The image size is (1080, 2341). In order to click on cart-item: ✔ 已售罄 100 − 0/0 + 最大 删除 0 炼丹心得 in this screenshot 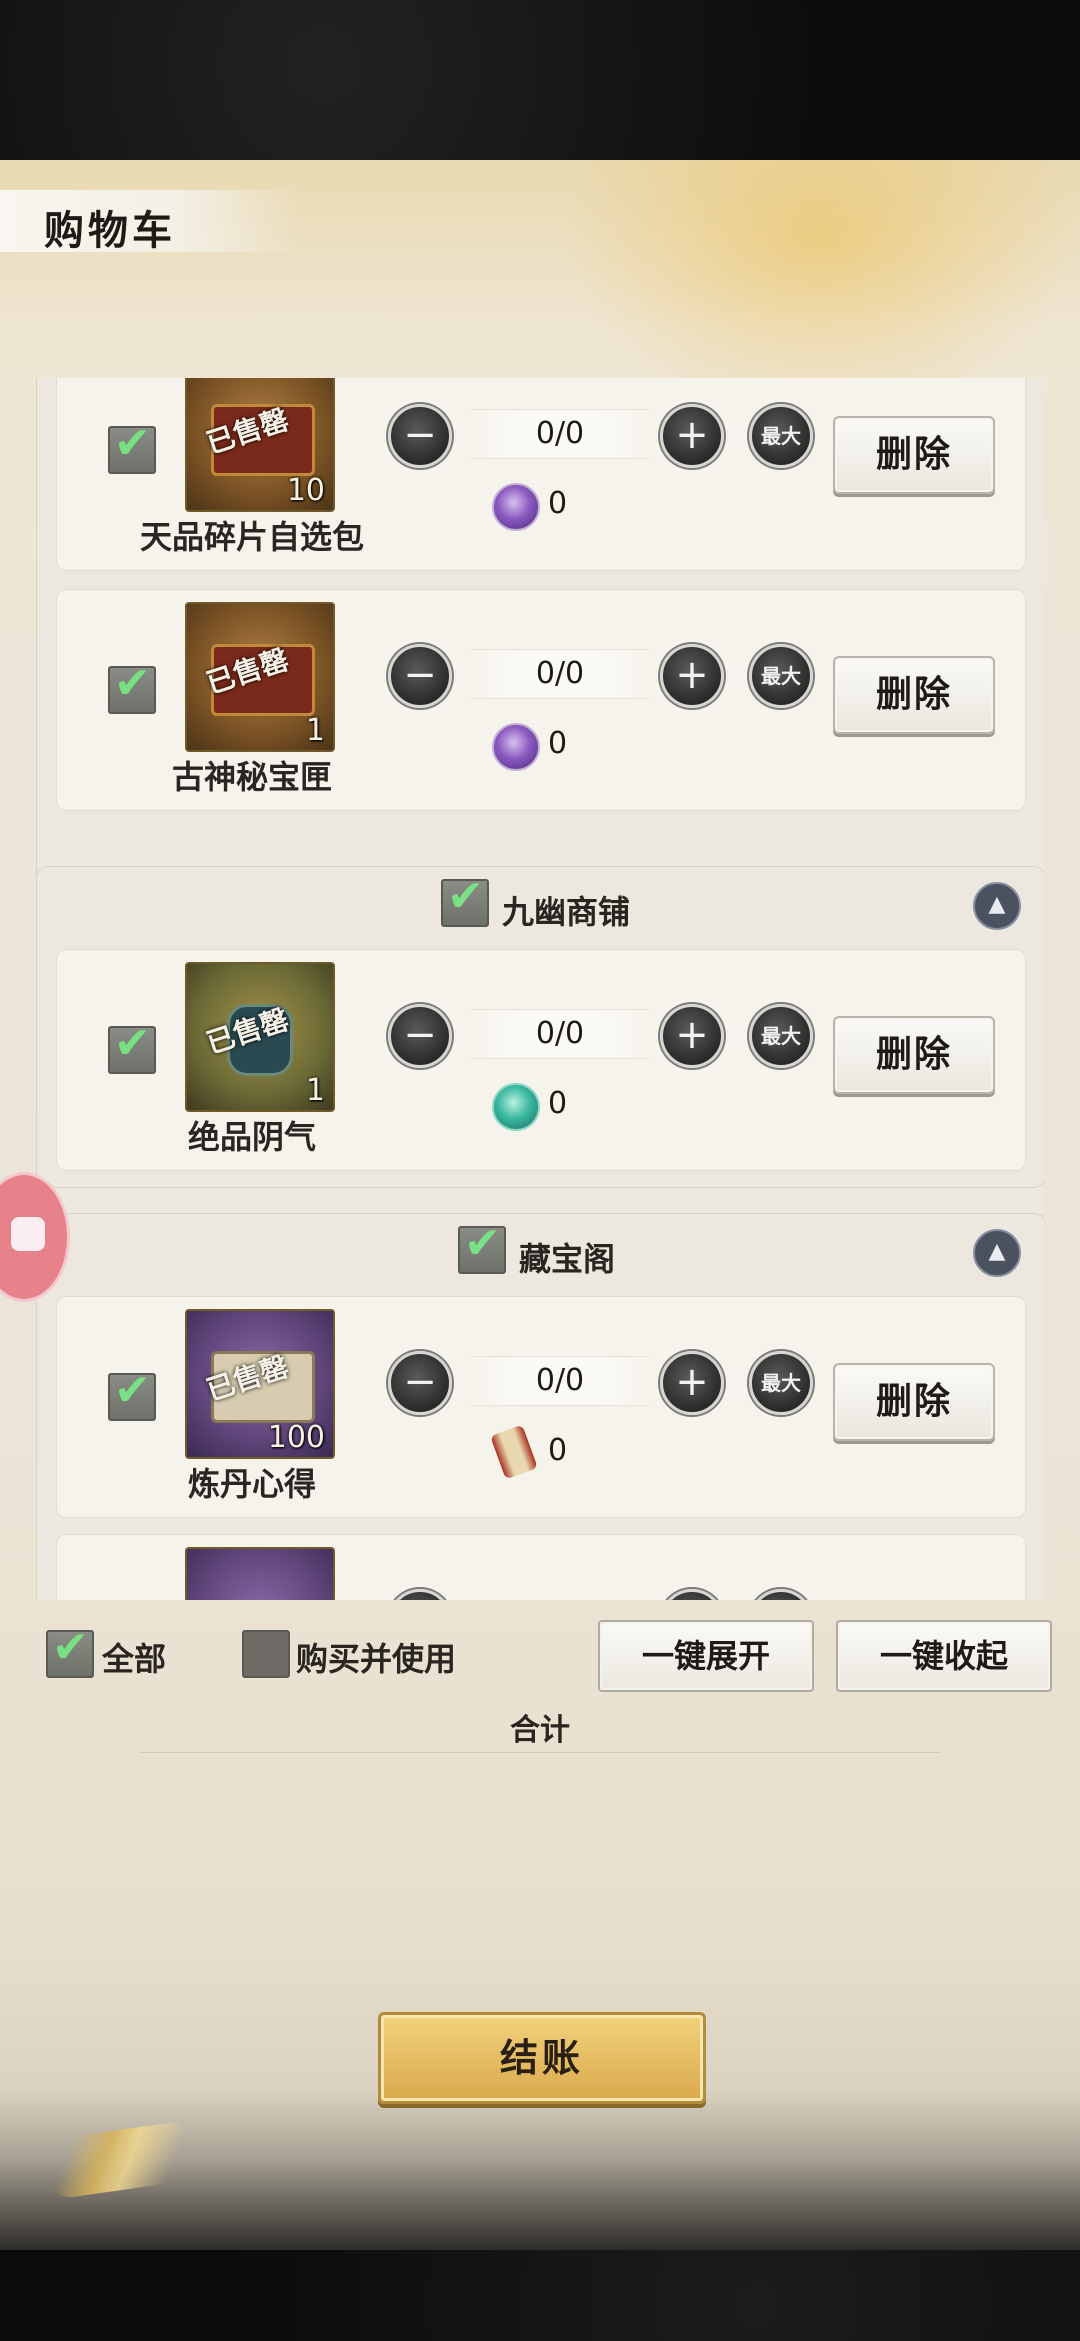, I will do `click(541, 1407)`.